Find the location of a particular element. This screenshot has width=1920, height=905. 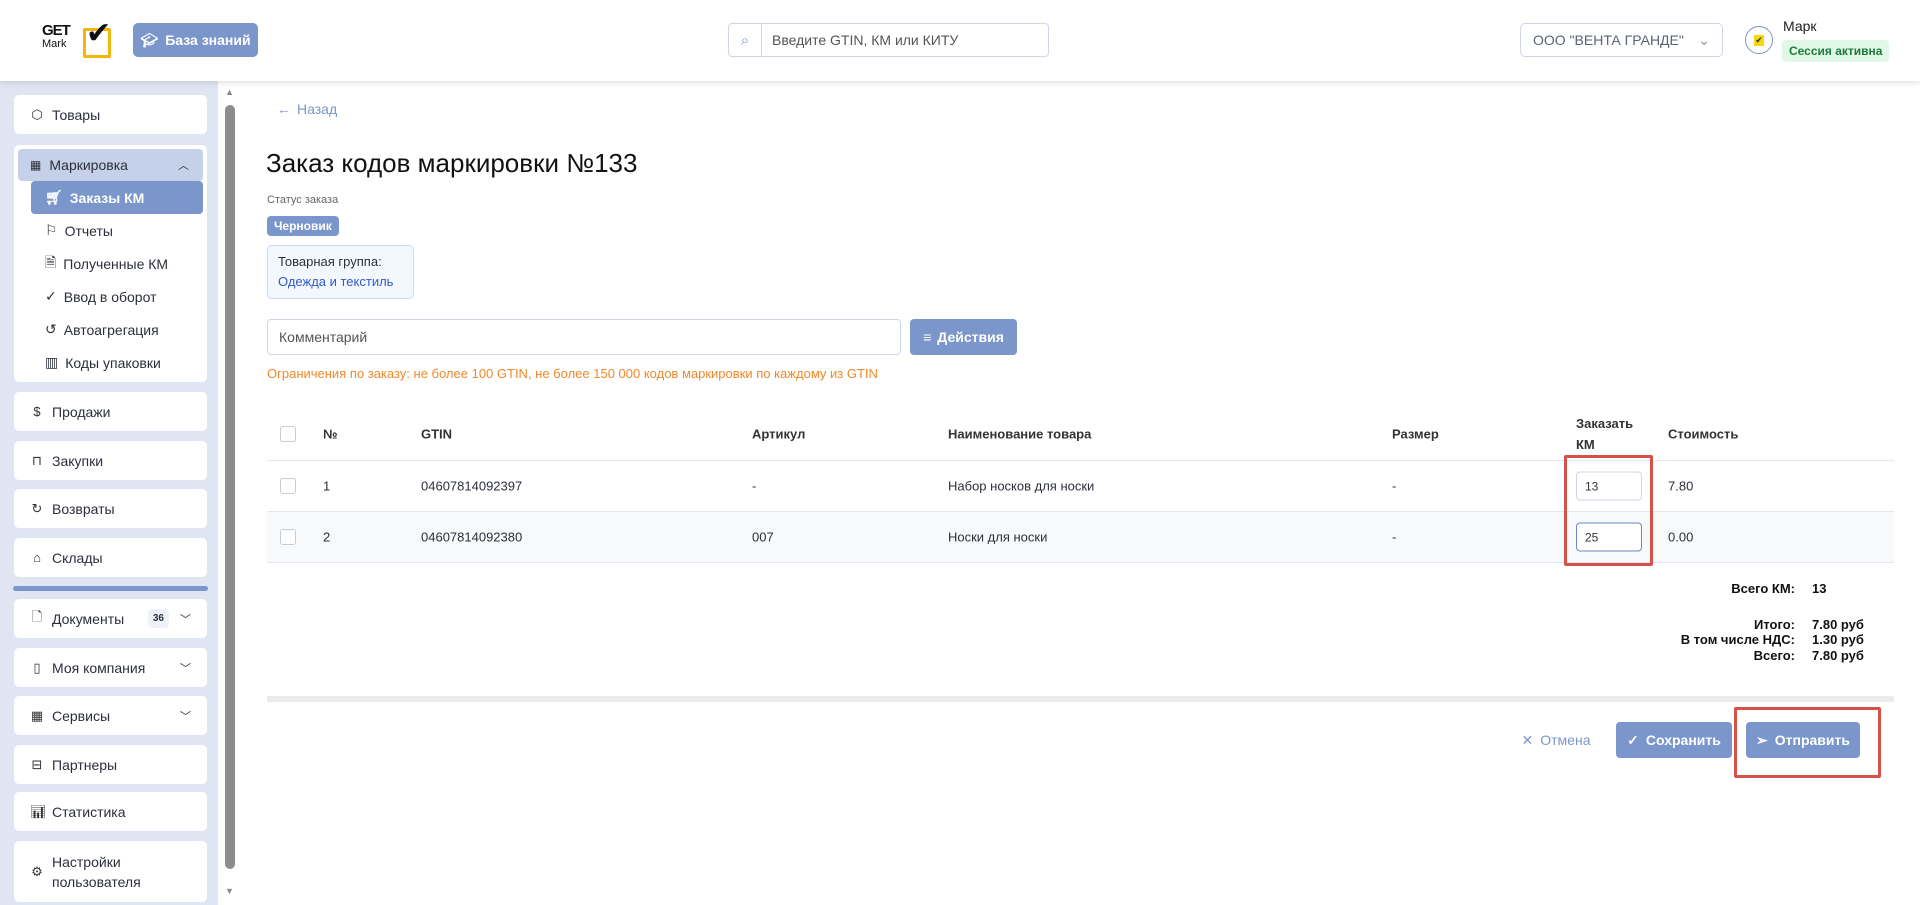

knowledge-base-button: 🎓︎ База знаний is located at coordinates (195, 40).